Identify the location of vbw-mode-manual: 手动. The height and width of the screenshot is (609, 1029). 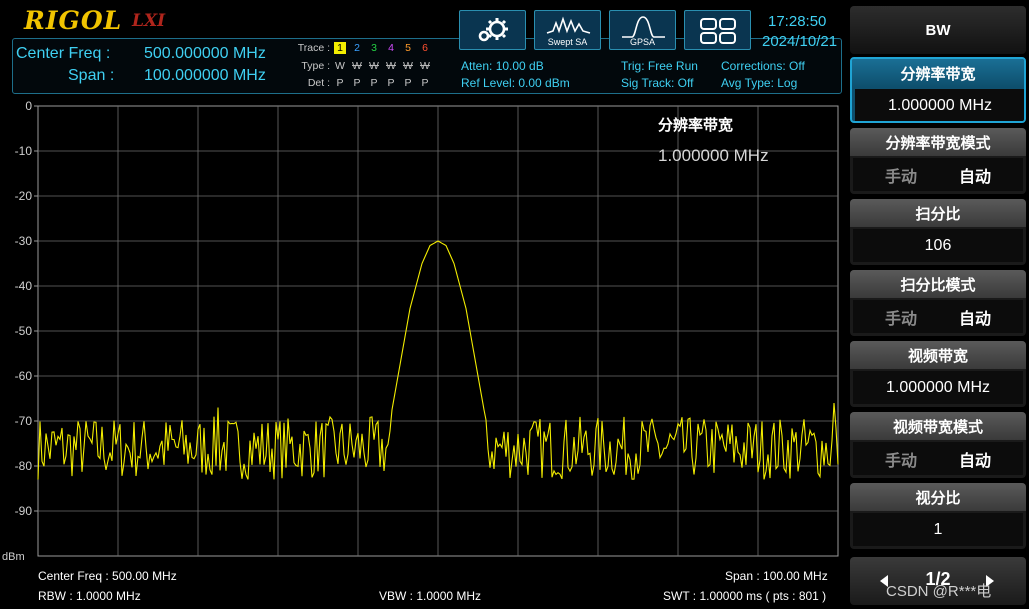
(901, 459).